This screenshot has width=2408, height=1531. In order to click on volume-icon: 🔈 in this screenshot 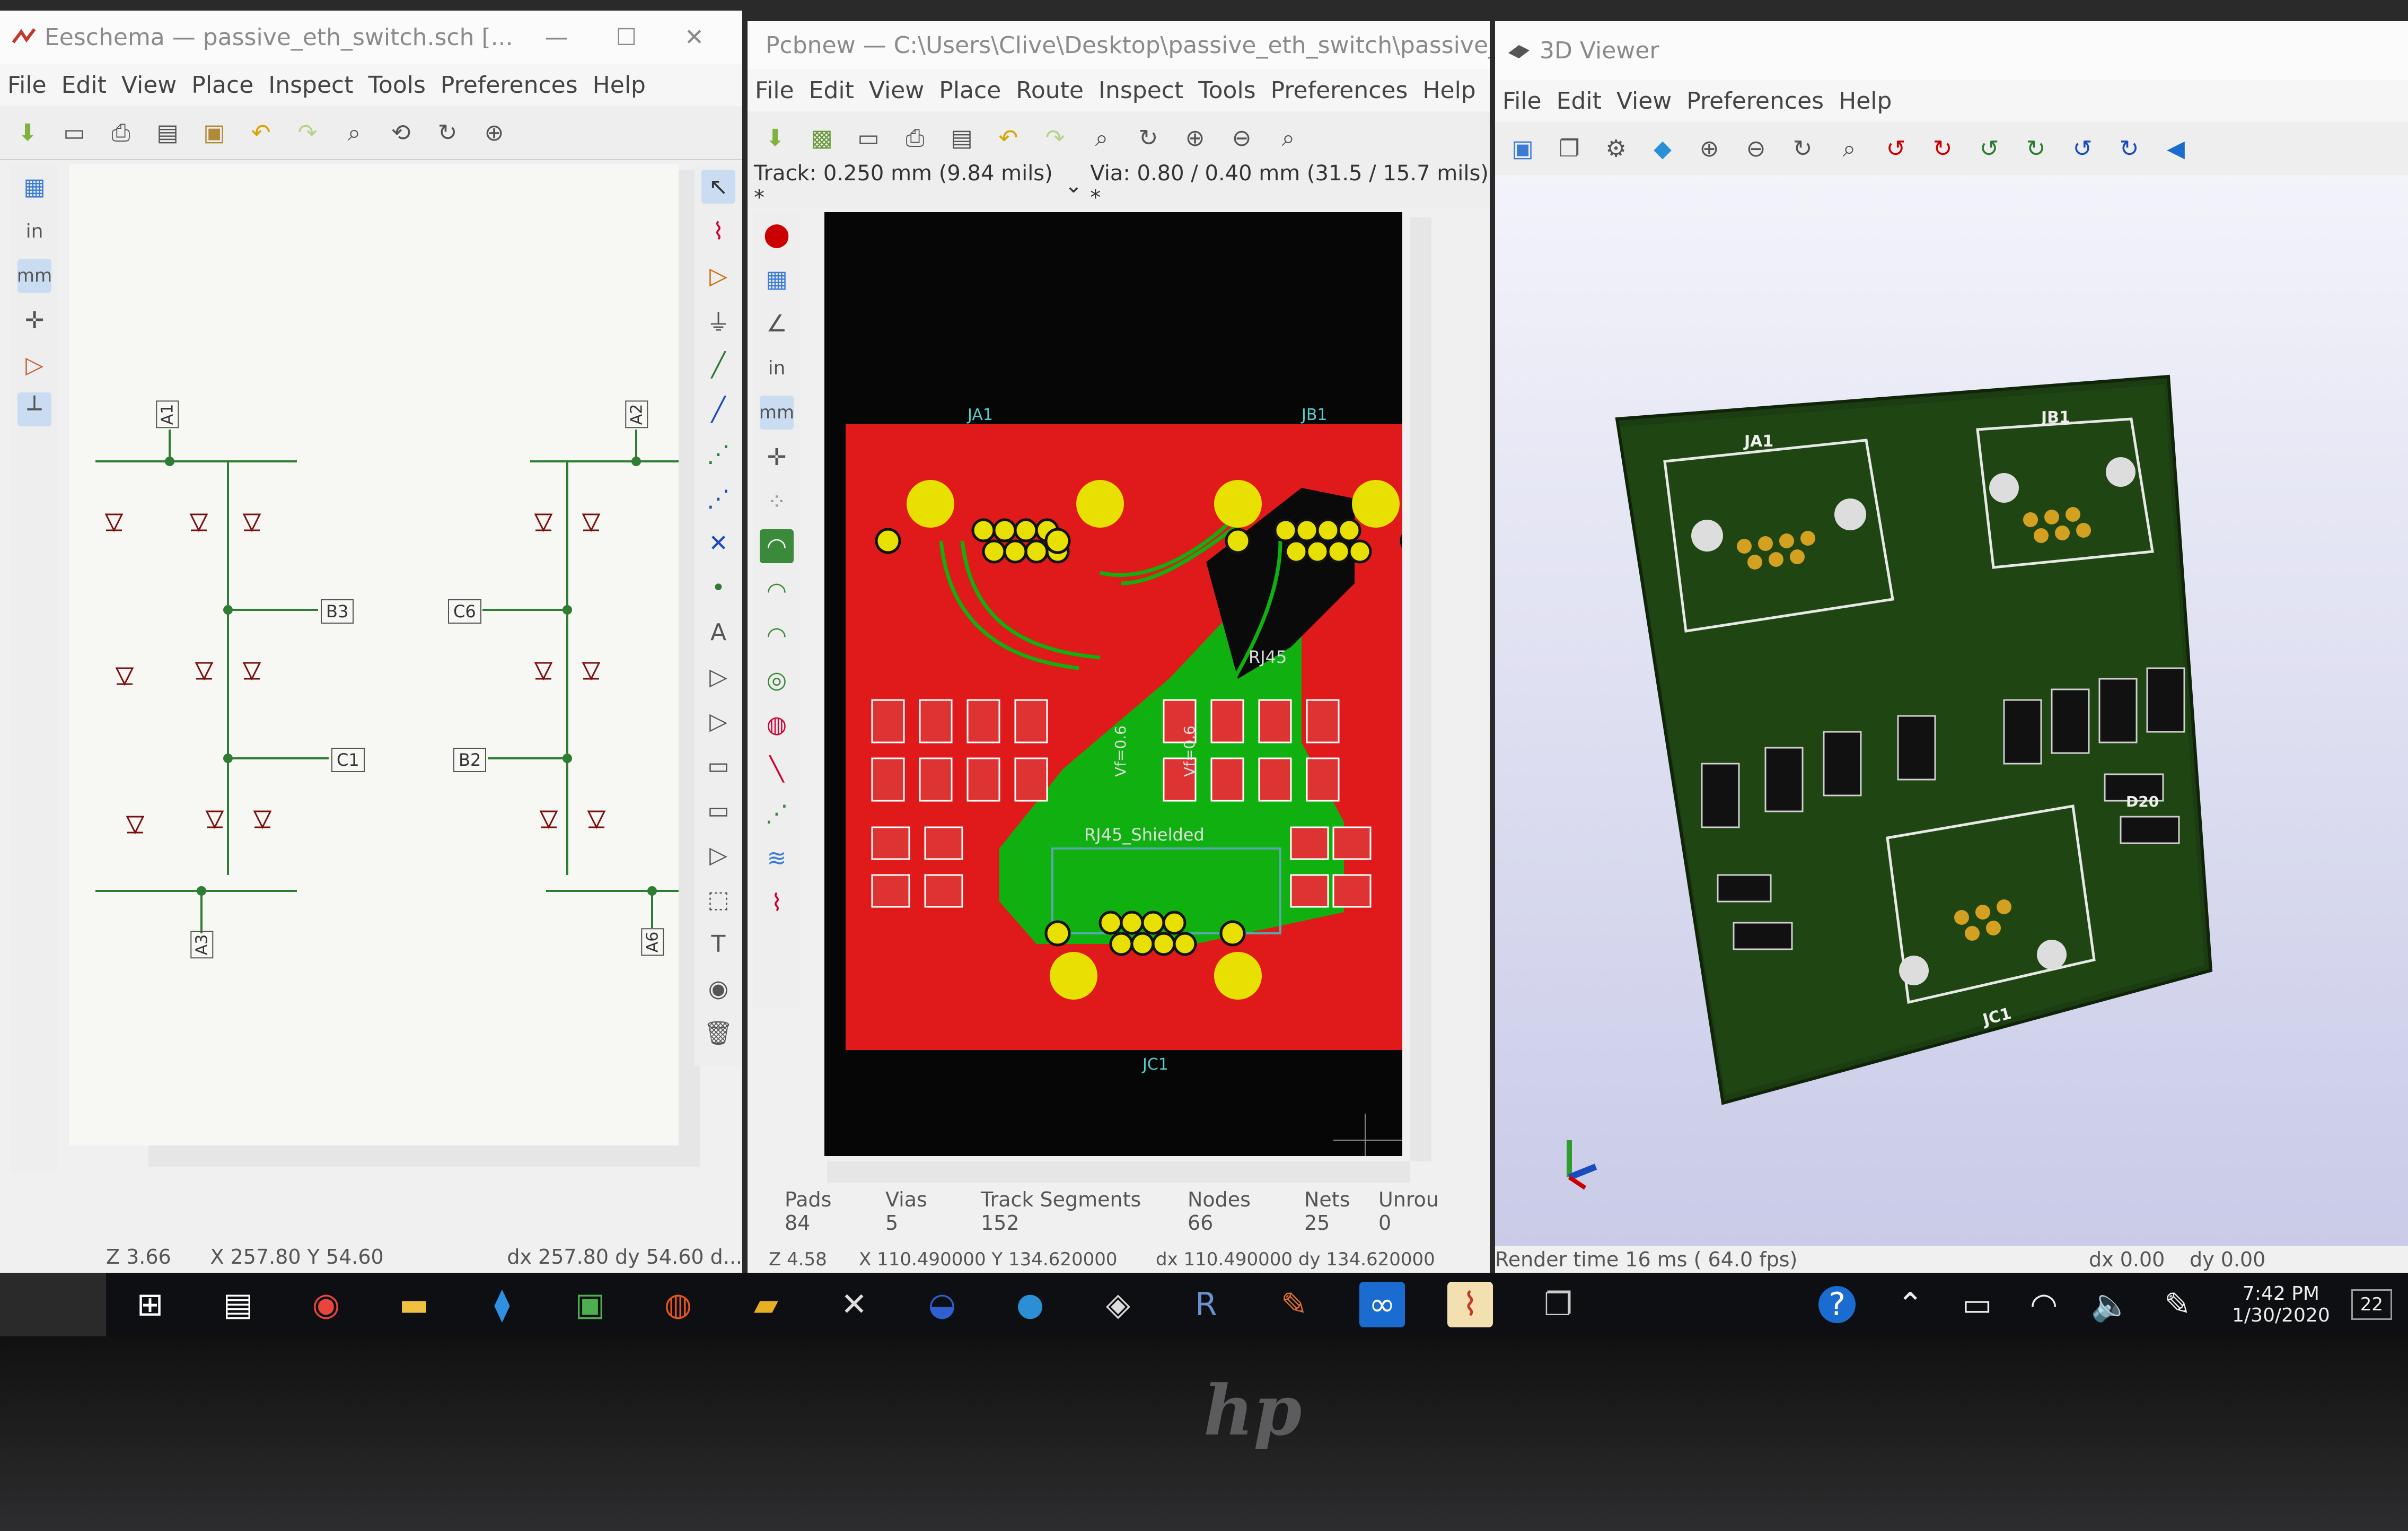, I will do `click(2110, 1304)`.